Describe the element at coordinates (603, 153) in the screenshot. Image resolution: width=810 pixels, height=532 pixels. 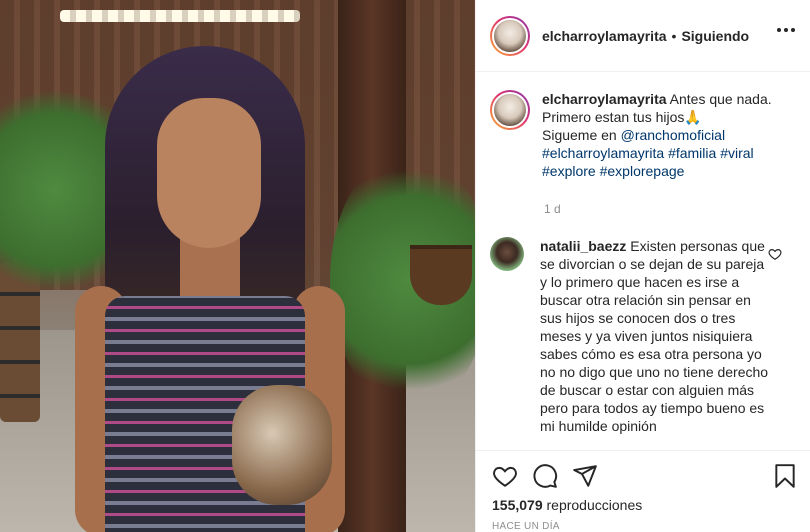
I see `hashtag-link: #elcharroylamayrita` at that location.